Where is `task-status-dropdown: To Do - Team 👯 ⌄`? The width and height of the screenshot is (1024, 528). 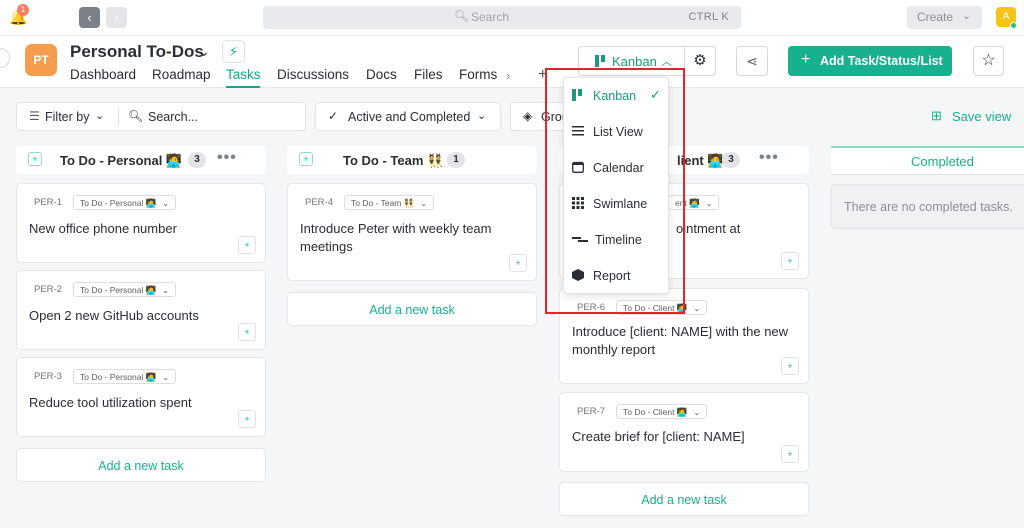 task-status-dropdown: To Do - Team 👯 ⌄ is located at coordinates (389, 202).